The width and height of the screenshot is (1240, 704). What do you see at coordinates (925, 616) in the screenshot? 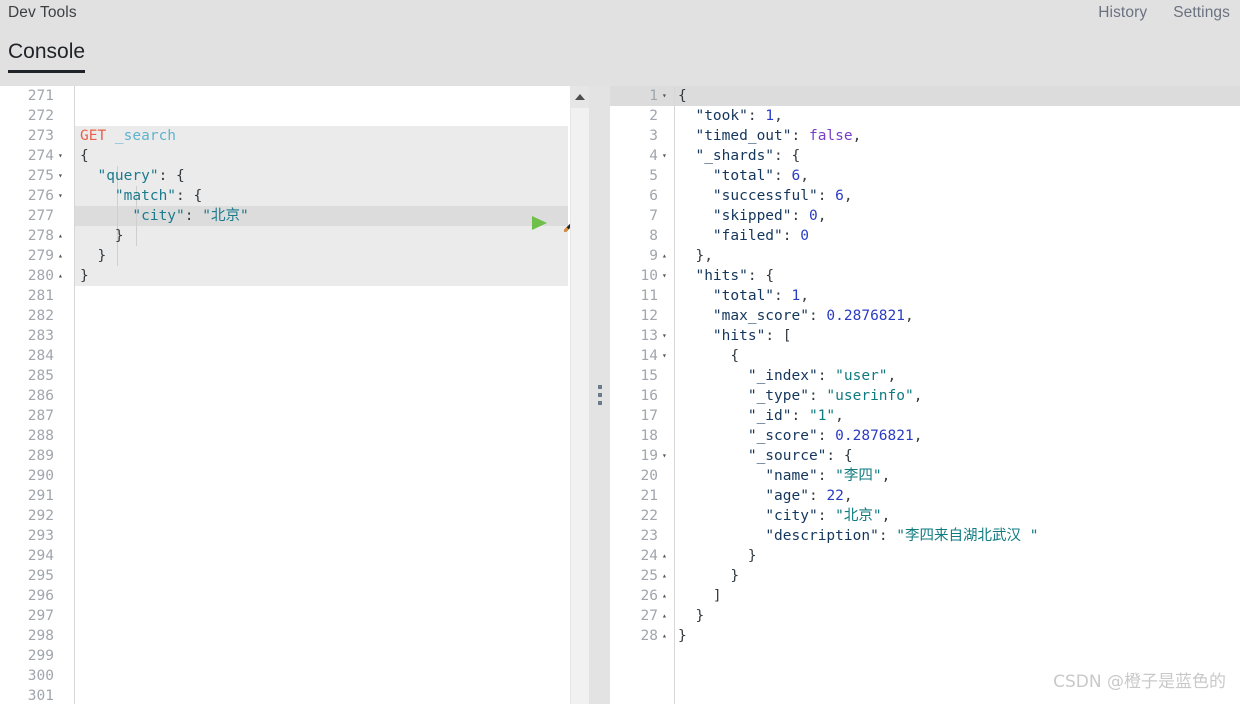
I see `code-line: 27 ▴ }` at bounding box center [925, 616].